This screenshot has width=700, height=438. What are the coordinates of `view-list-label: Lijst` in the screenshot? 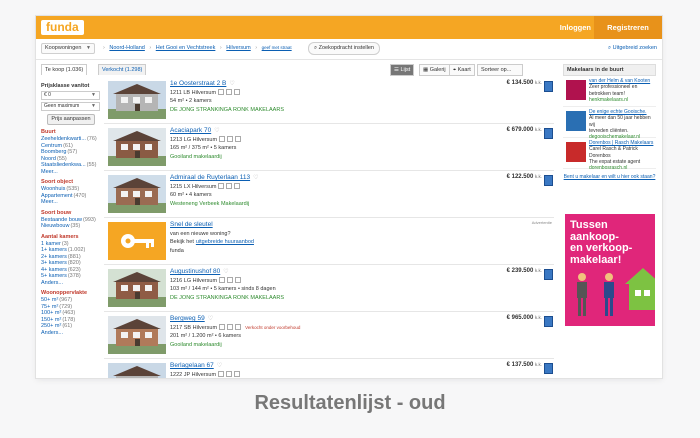 It's located at (405, 70).